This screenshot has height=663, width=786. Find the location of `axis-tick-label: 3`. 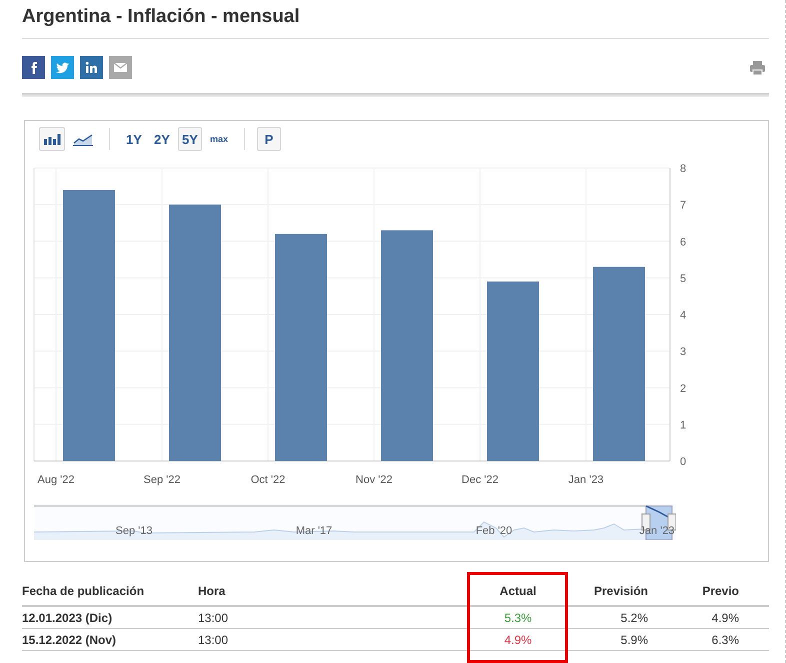

axis-tick-label: 3 is located at coordinates (683, 352).